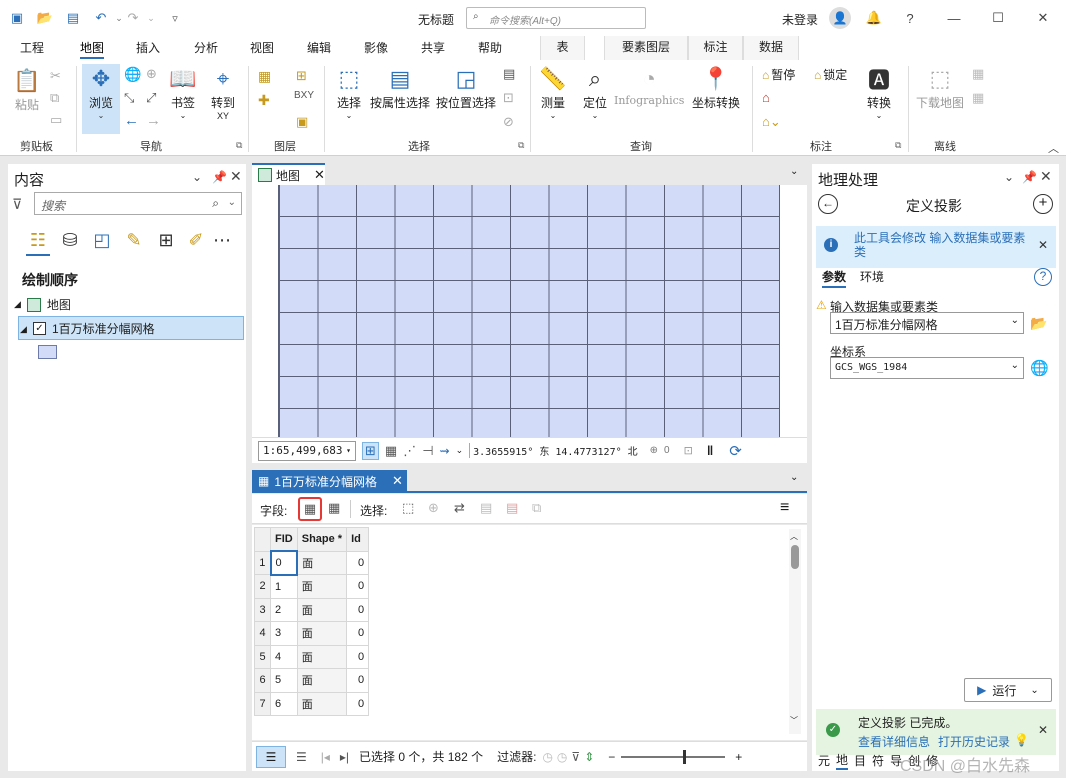 The width and height of the screenshot is (1066, 778). What do you see at coordinates (778, 74) in the screenshot?
I see `pause-labeling-button: ⌂ 暂停` at bounding box center [778, 74].